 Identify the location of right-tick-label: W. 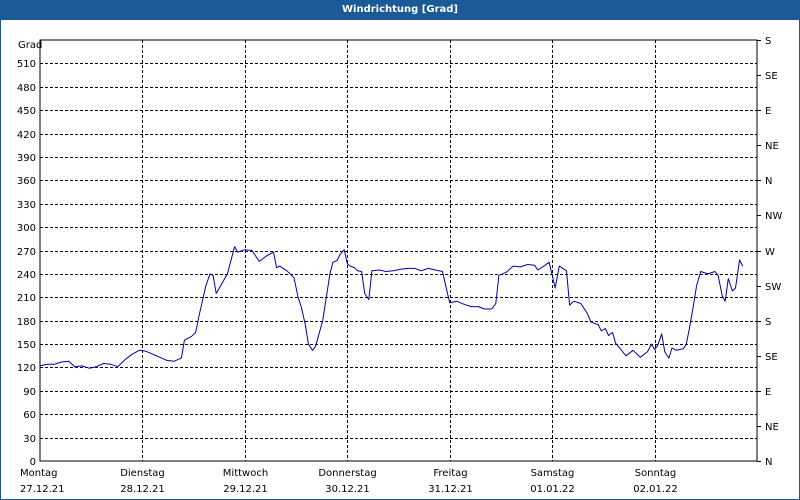
(770, 252).